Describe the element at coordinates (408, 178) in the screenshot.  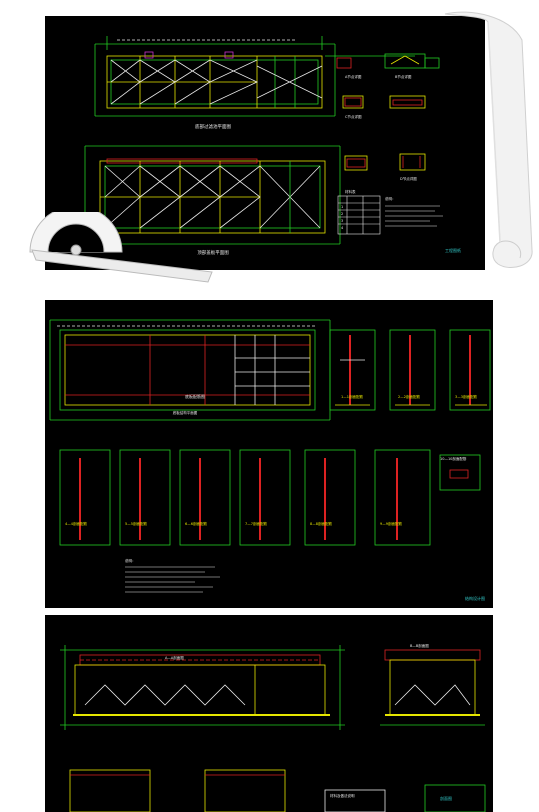
I see `detail-label-d: D节点详图` at that location.